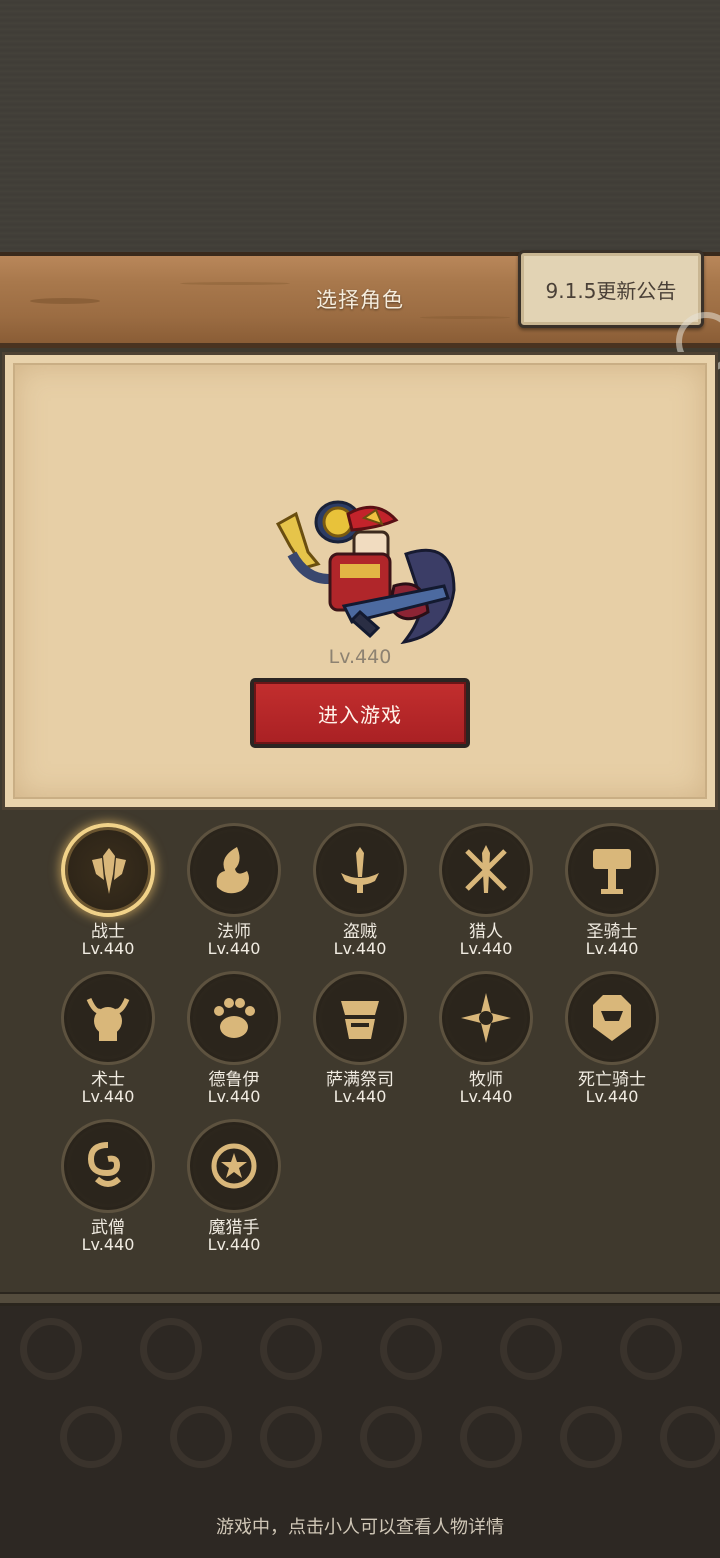  I want to click on class-item: 猎人 Lv.440, so click(486, 895).